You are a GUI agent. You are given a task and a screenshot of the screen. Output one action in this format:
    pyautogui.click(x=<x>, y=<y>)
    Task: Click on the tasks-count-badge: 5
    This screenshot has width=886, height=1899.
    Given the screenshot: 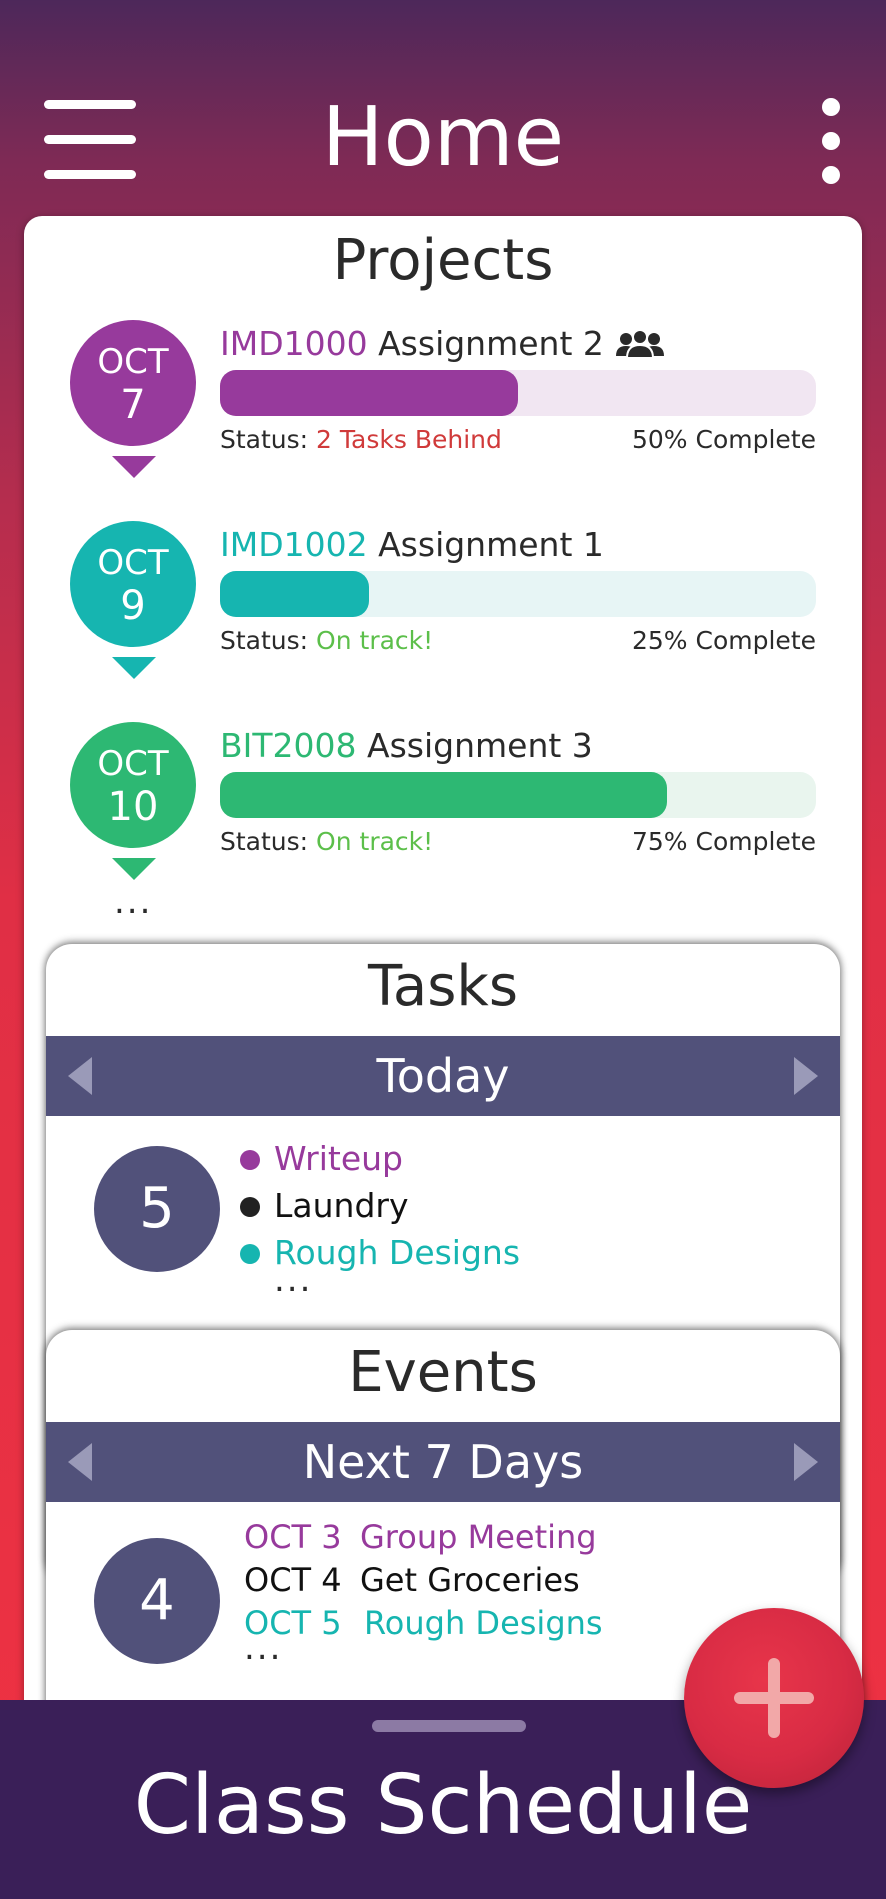 What is the action you would take?
    pyautogui.click(x=157, y=1209)
    